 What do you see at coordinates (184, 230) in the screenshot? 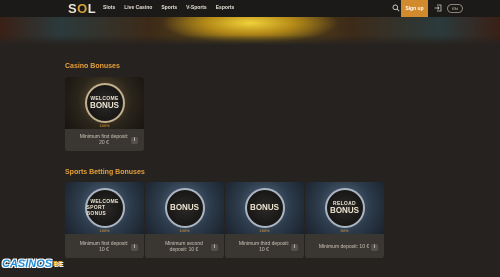
I see `bonus-percent: 100%` at bounding box center [184, 230].